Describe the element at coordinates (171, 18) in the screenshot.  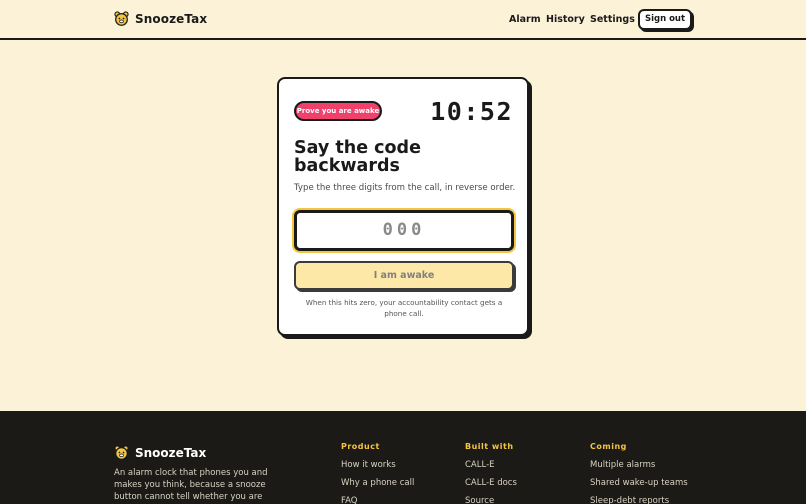
I see `brand-name: SnoozeTax` at that location.